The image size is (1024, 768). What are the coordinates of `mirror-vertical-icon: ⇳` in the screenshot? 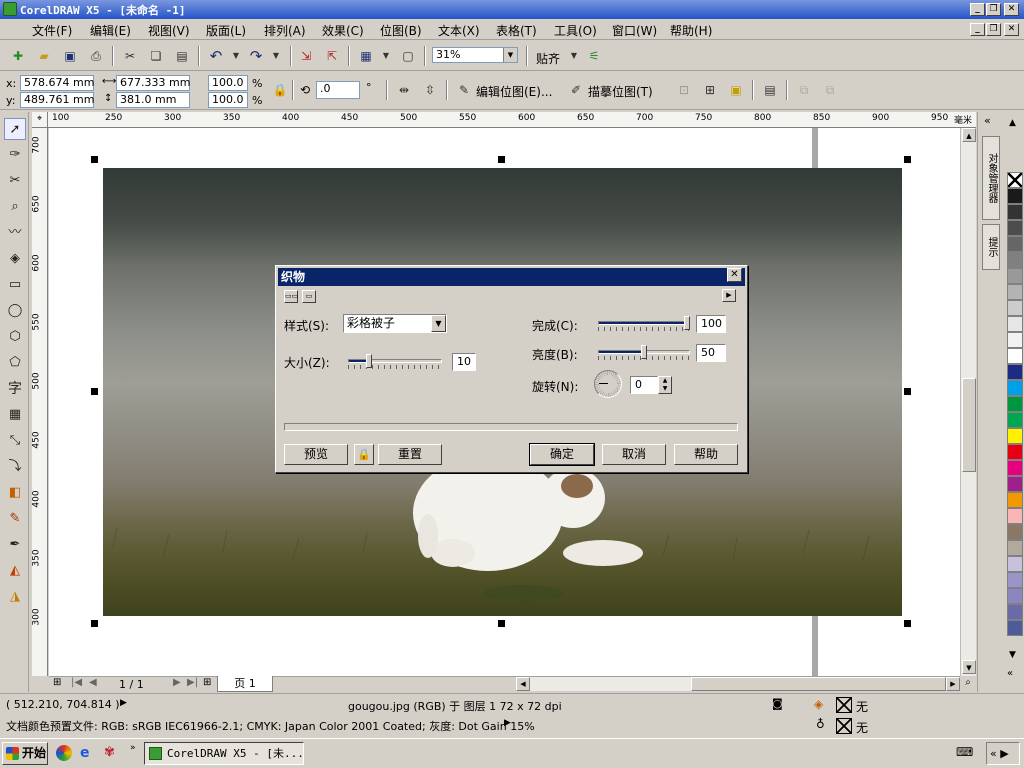 It's located at (430, 90).